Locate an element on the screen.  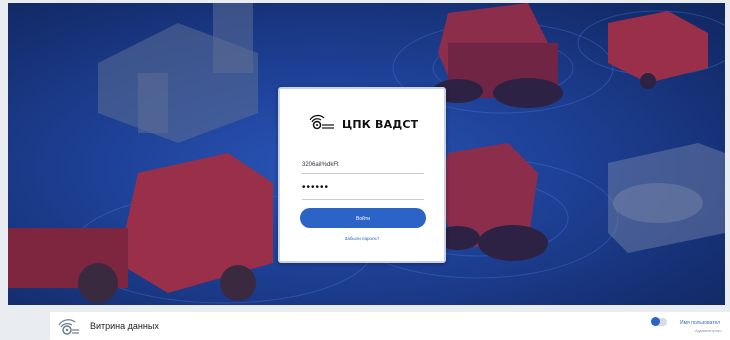
brand-name: ЦПК ВАДСТ is located at coordinates (380, 124).